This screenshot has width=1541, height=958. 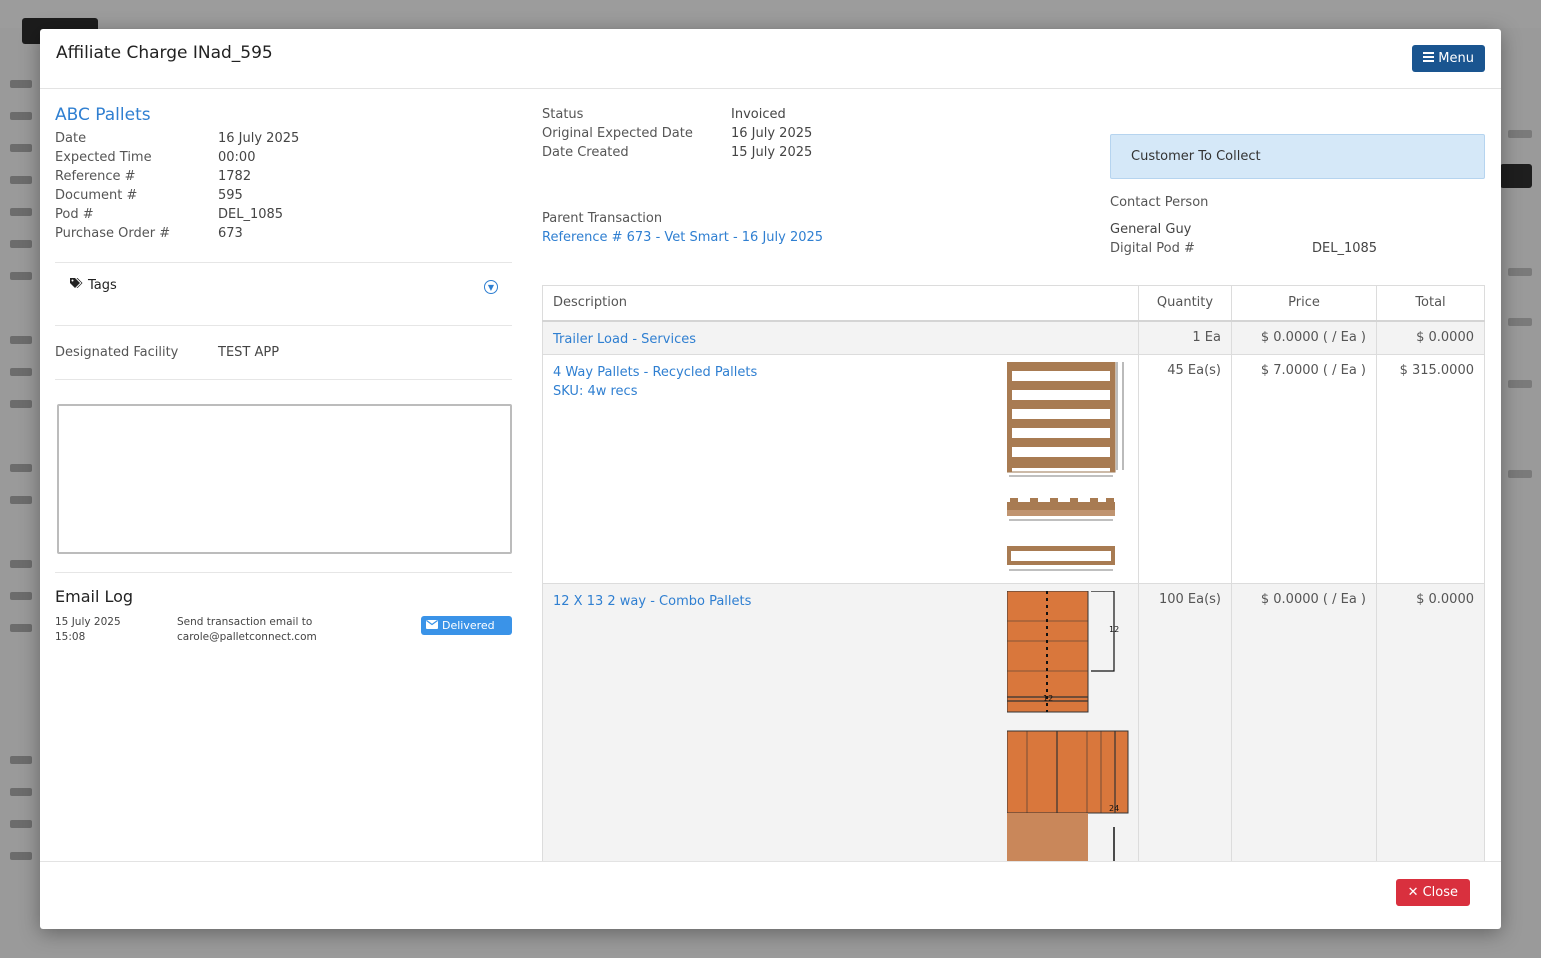 What do you see at coordinates (113, 233) in the screenshot?
I see `purchase-order-label: Purchase Order #` at bounding box center [113, 233].